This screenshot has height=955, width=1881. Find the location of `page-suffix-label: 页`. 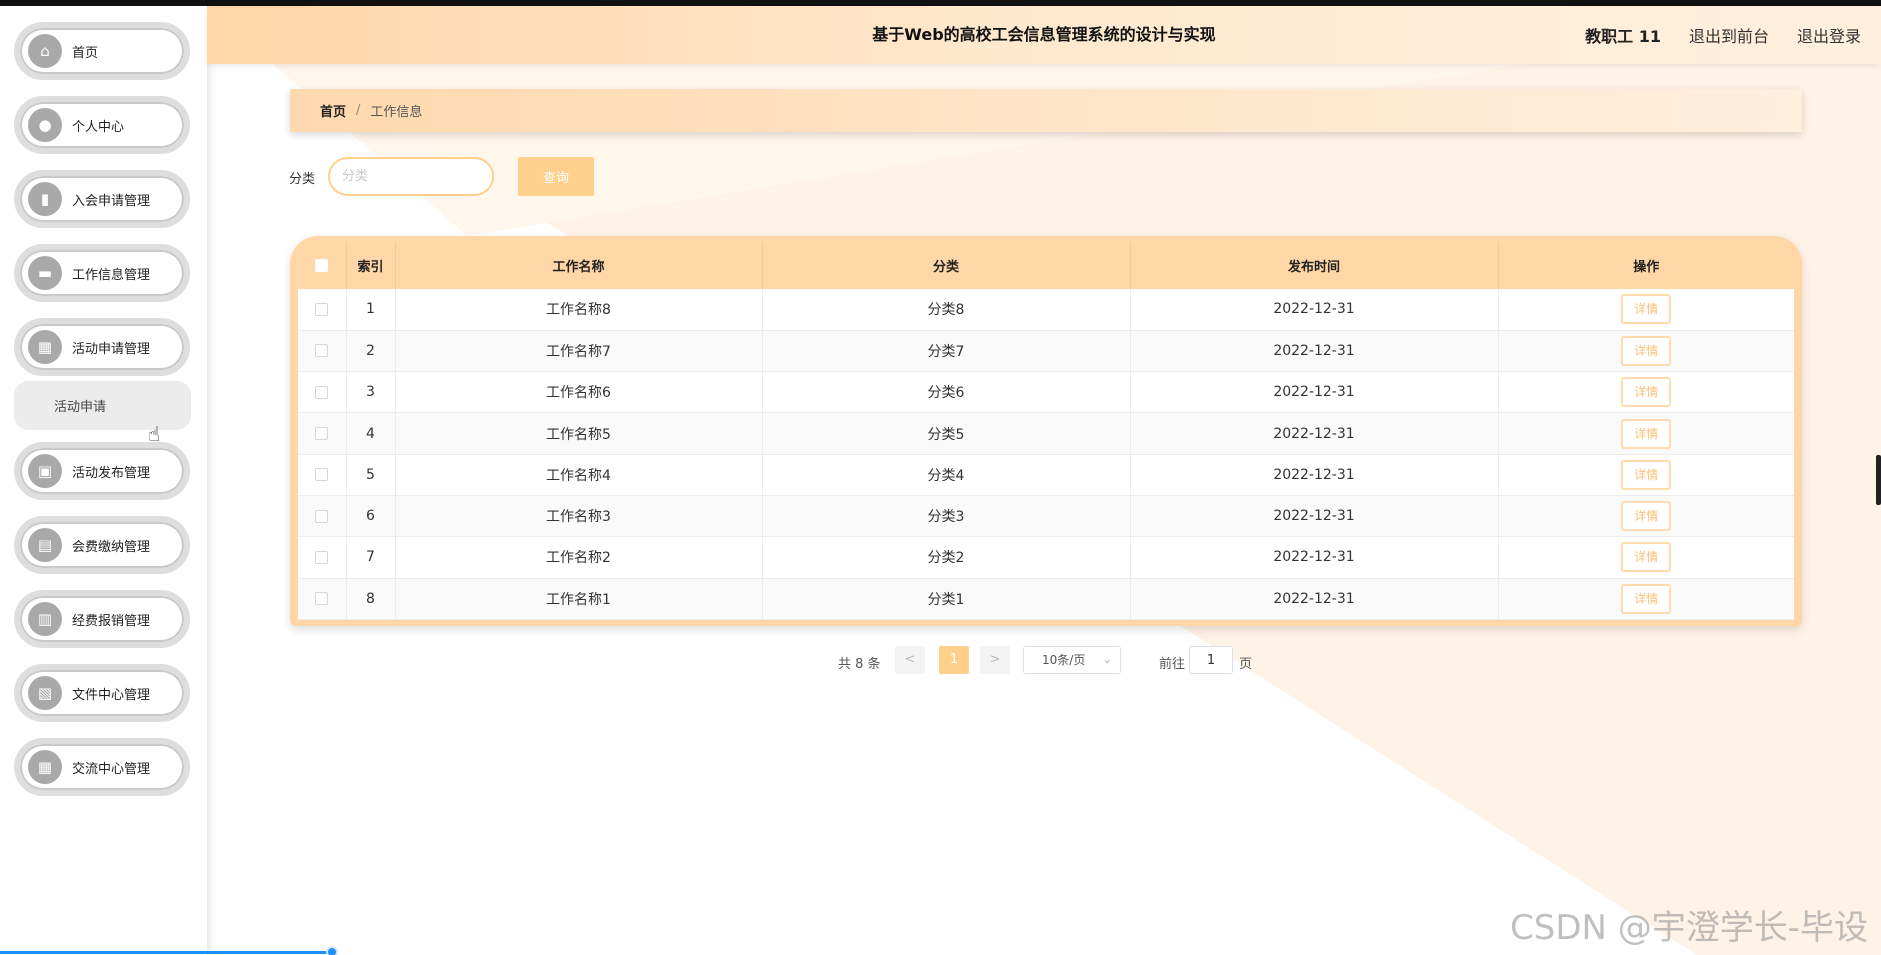

page-suffix-label: 页 is located at coordinates (1246, 664).